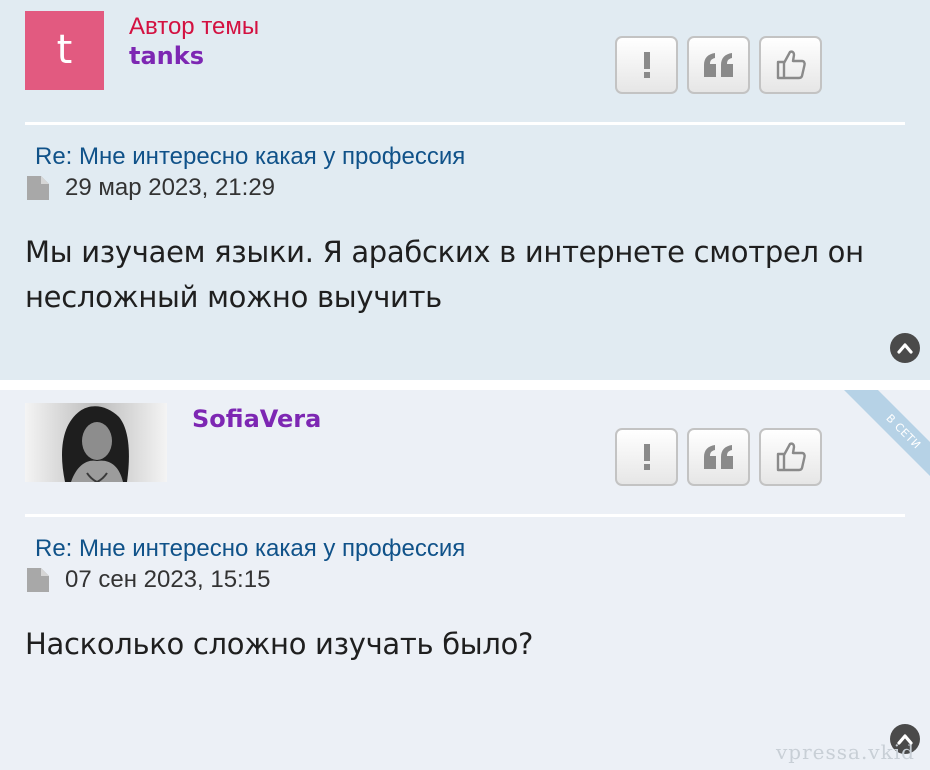 The height and width of the screenshot is (770, 930). Describe the element at coordinates (64, 50) in the screenshot. I see `avatar: t` at that location.